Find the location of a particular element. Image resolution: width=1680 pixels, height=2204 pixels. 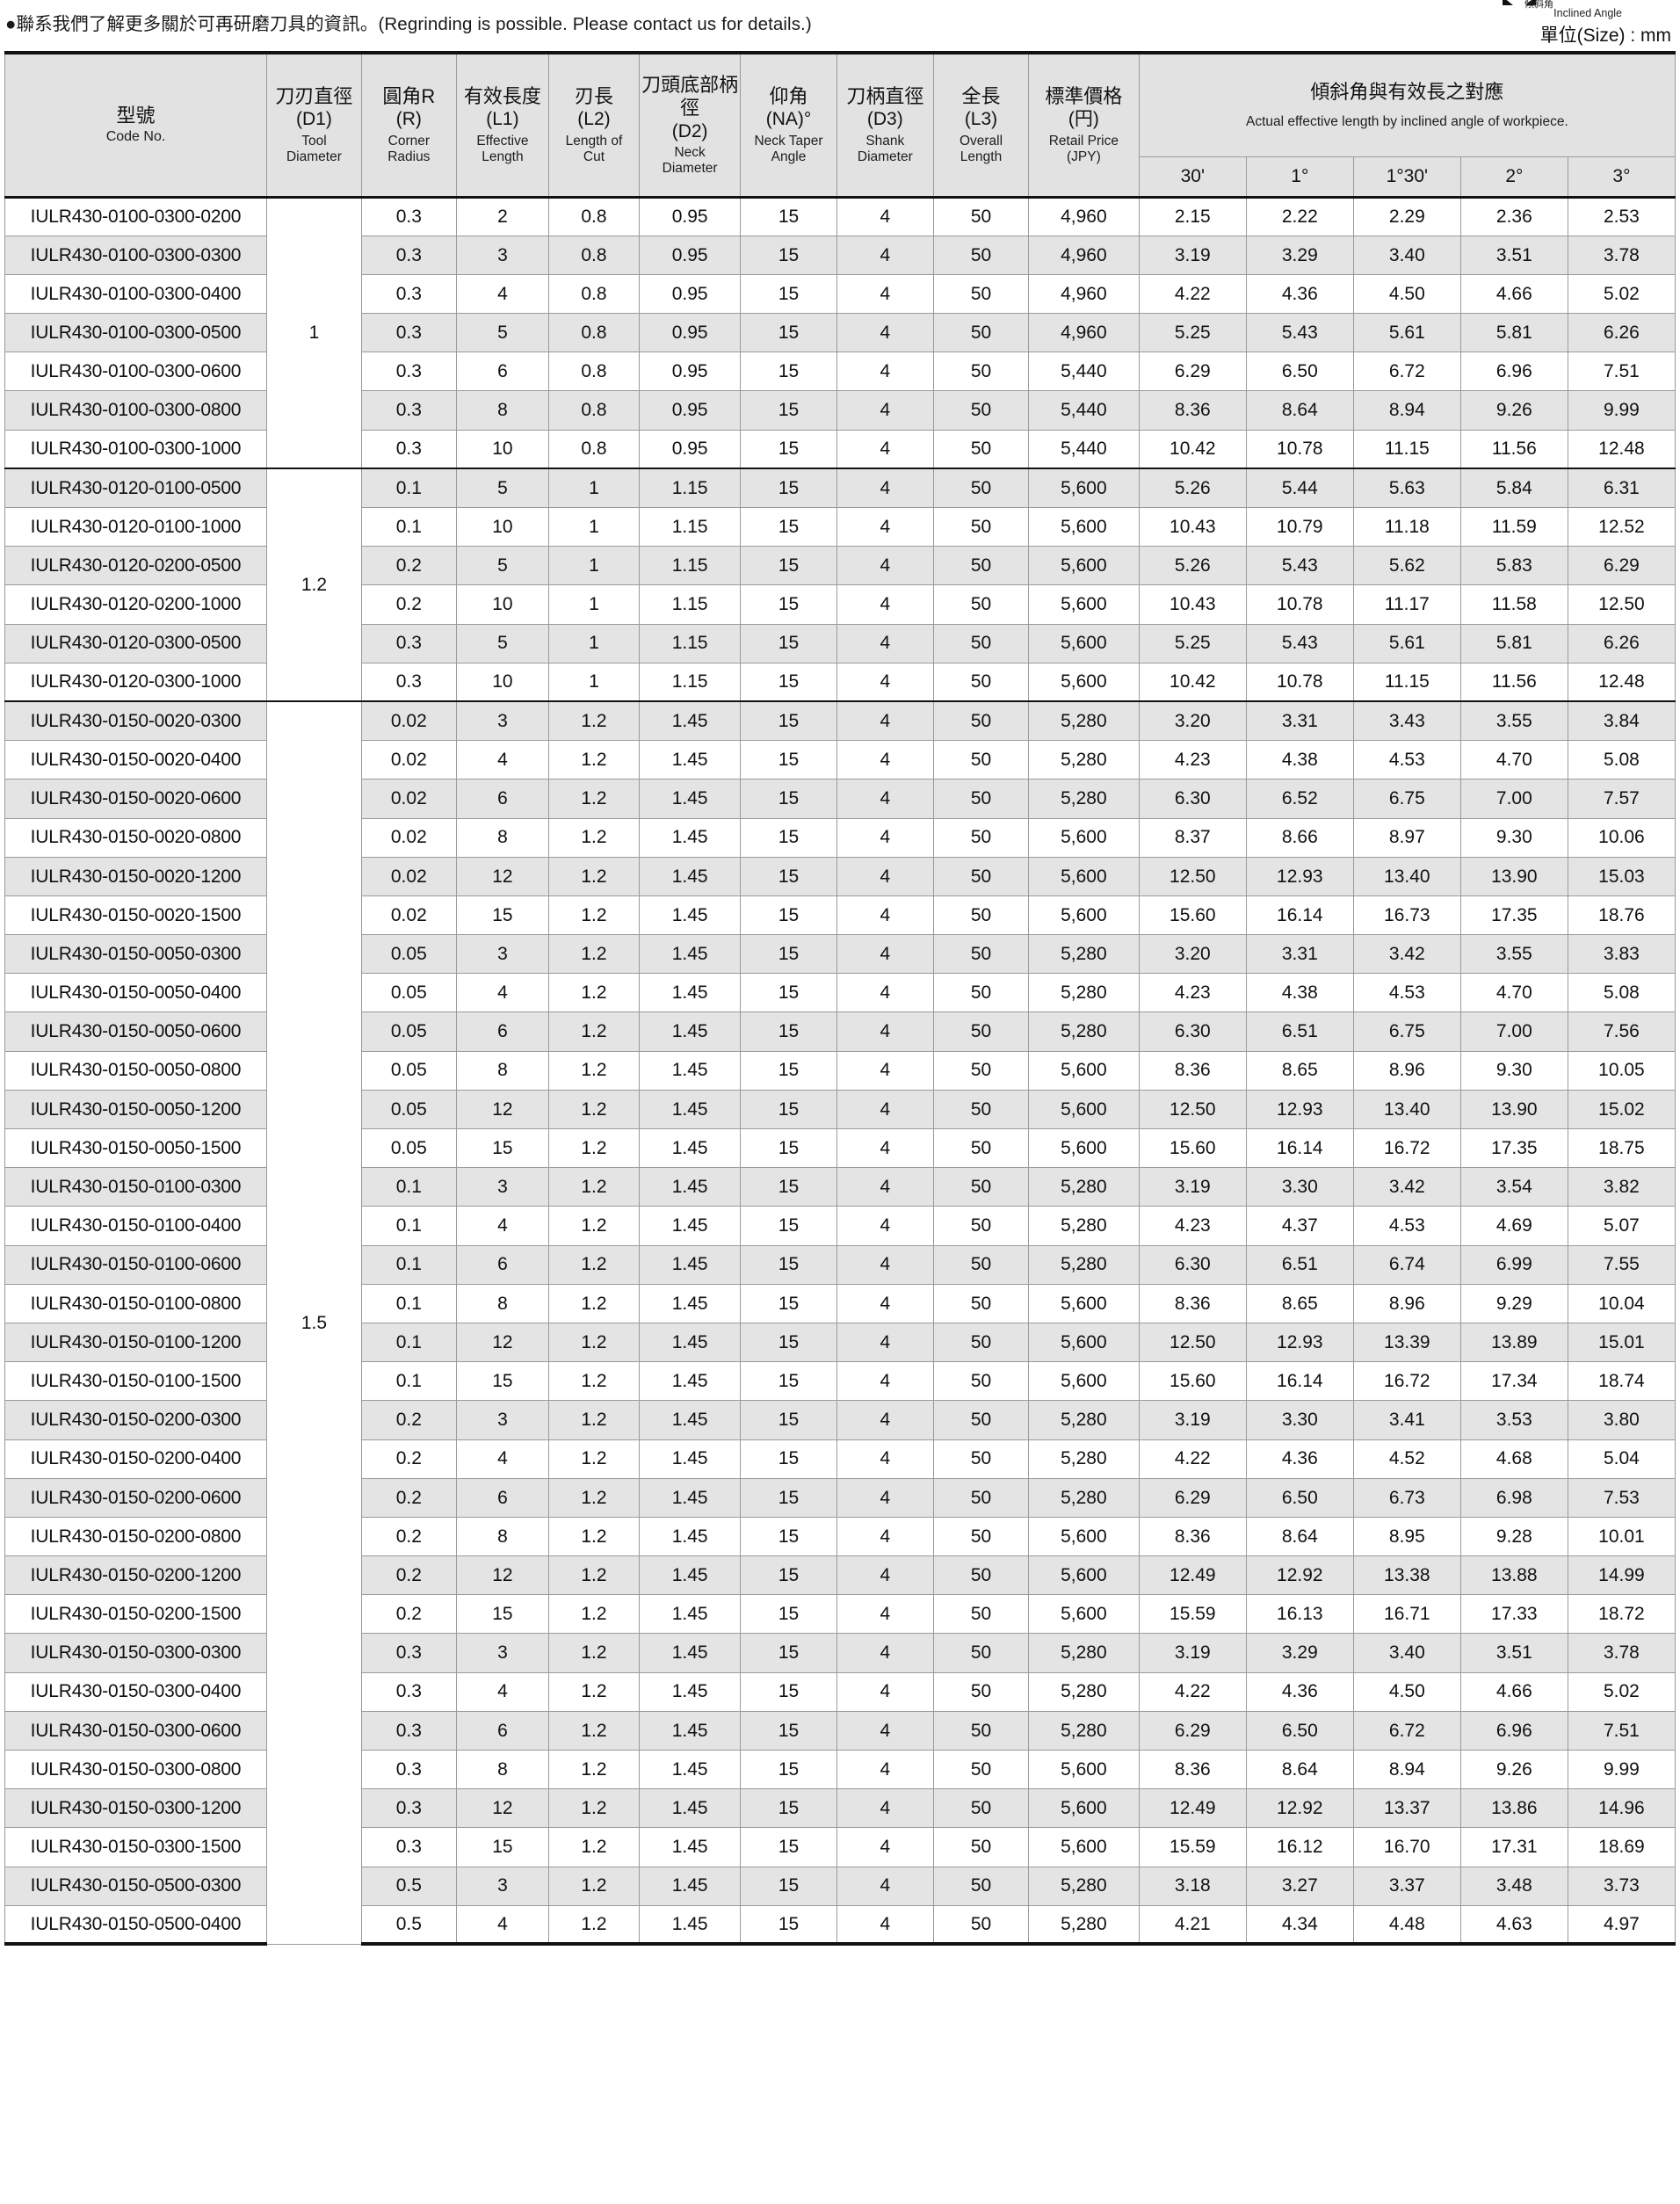

cell-corner-radius: 0.1 is located at coordinates (408, 1187).